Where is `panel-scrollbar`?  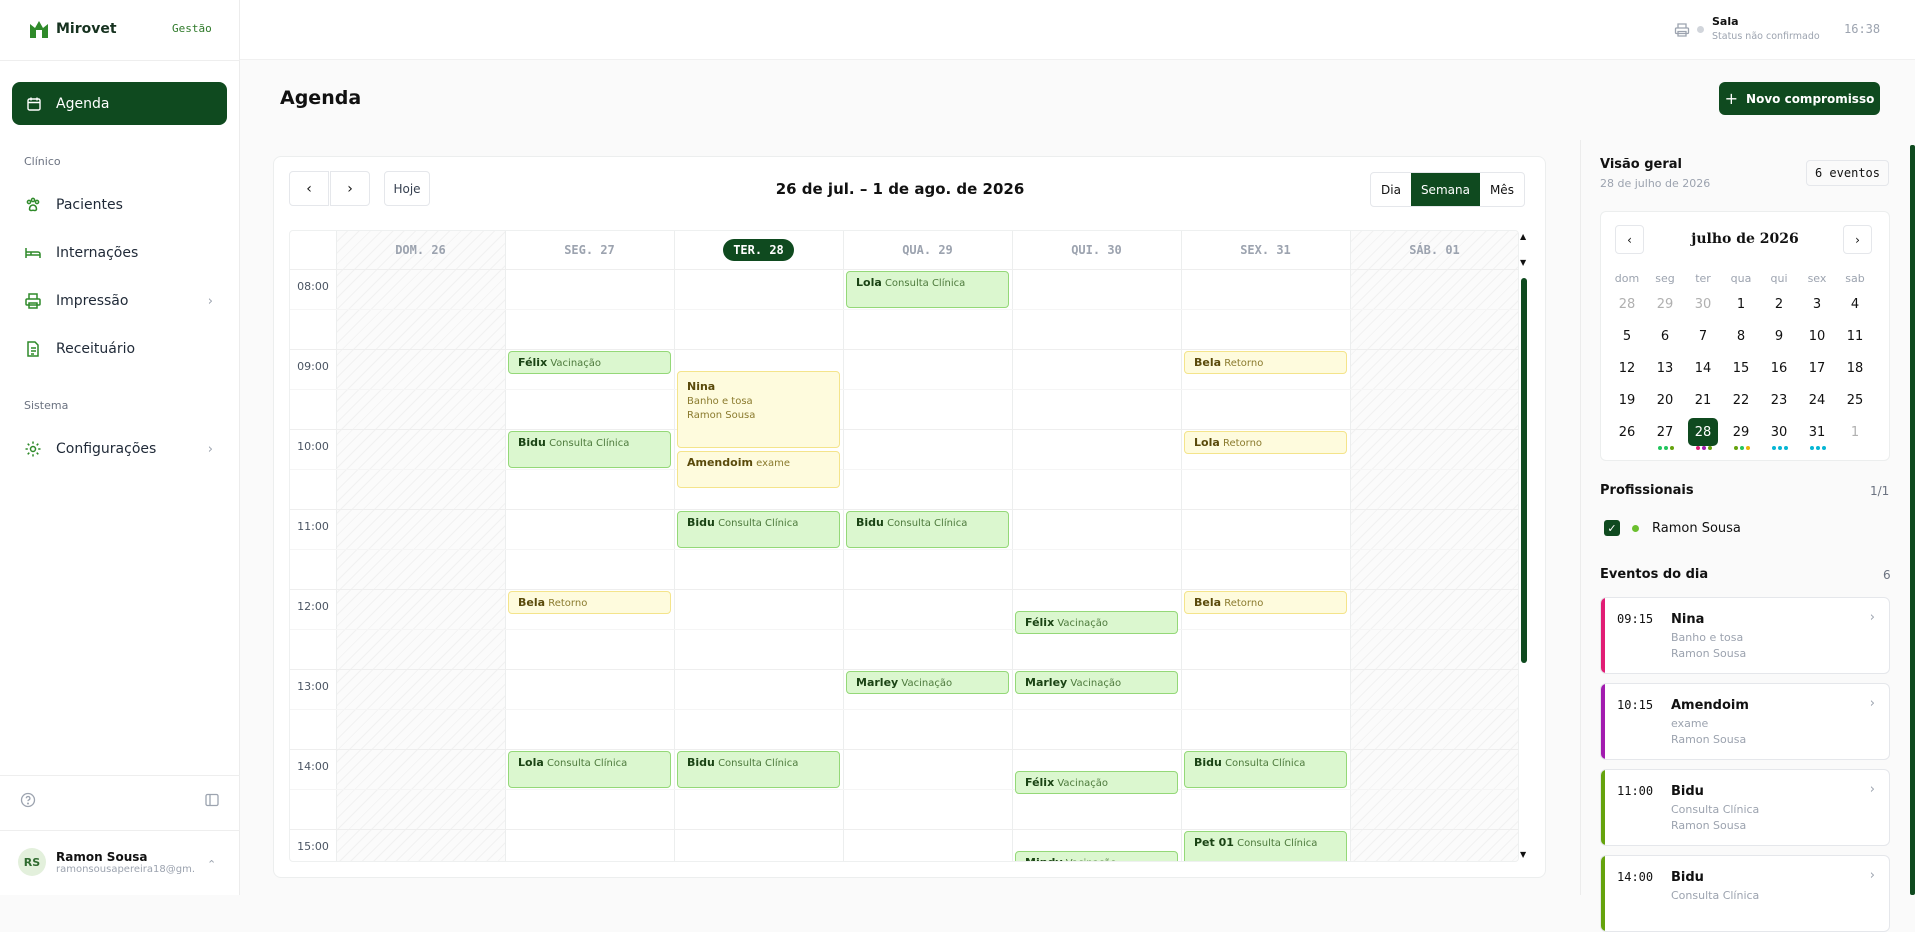 panel-scrollbar is located at coordinates (1912, 520).